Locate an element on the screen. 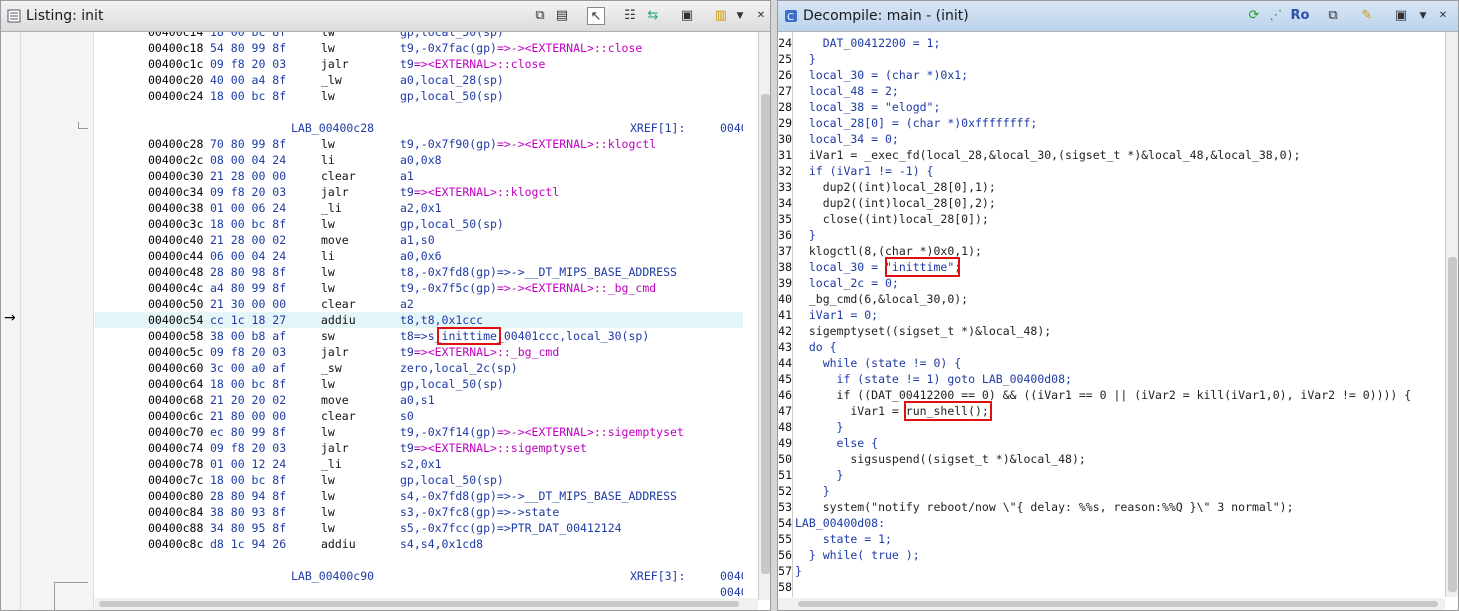  xref-label: XREF[3]: is located at coordinates (657, 576).